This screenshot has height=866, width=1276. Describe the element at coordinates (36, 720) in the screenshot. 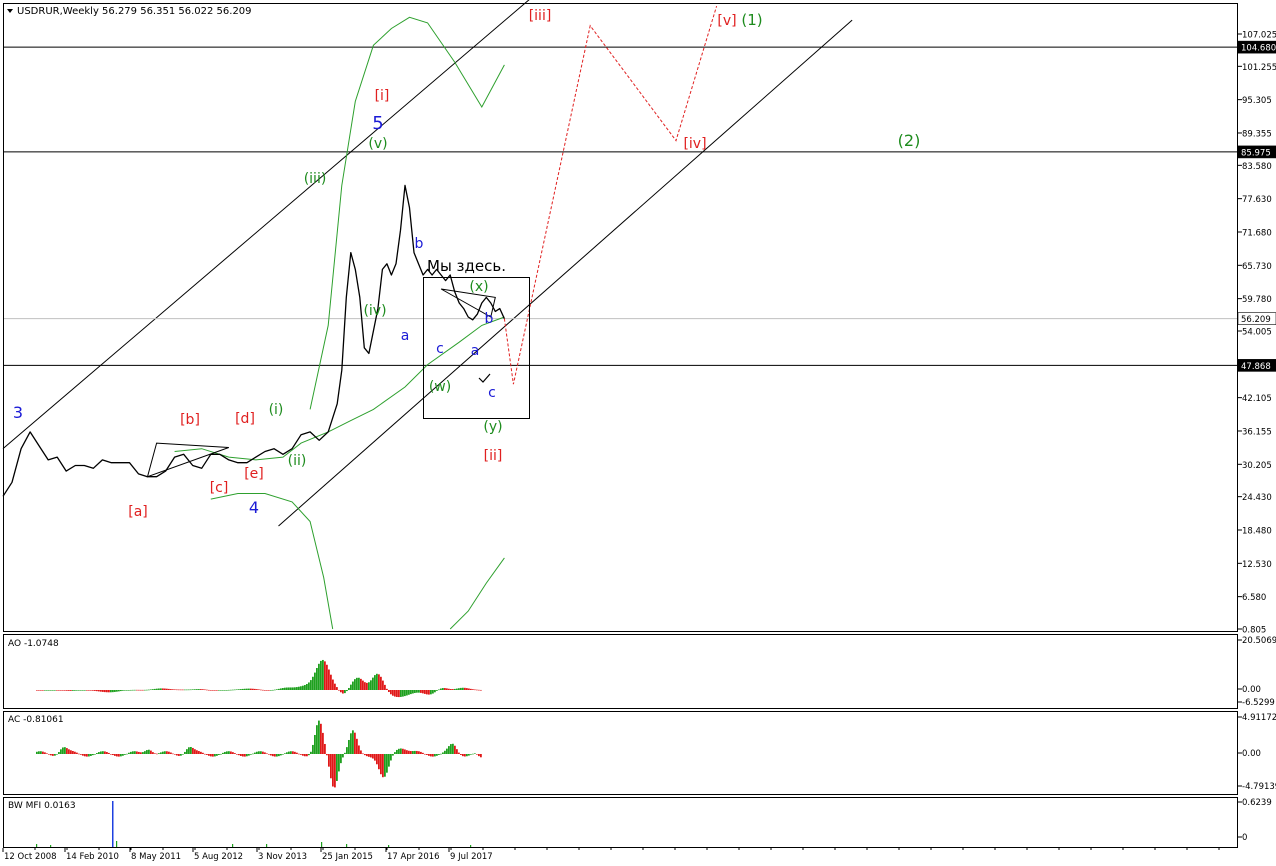

I see `ac-pane-label: AC -0.81061` at that location.